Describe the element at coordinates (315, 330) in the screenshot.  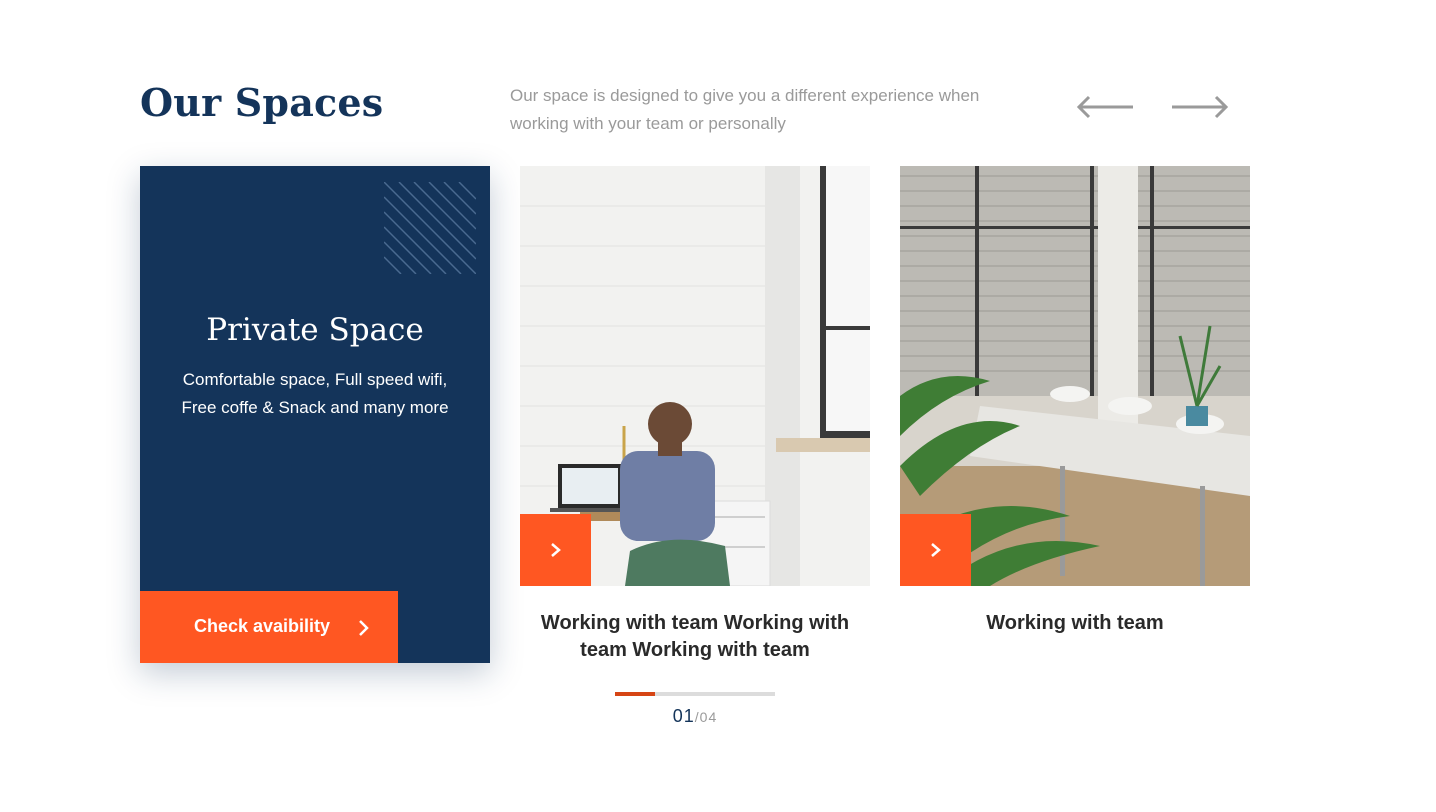
I see `featured-title: Private Space` at that location.